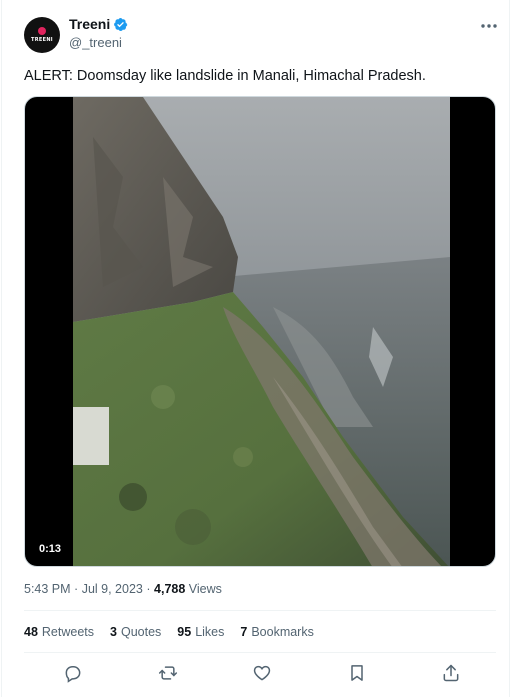 Image resolution: width=511 pixels, height=697 pixels. Describe the element at coordinates (260, 652) in the screenshot. I see `divider-bottom` at that location.